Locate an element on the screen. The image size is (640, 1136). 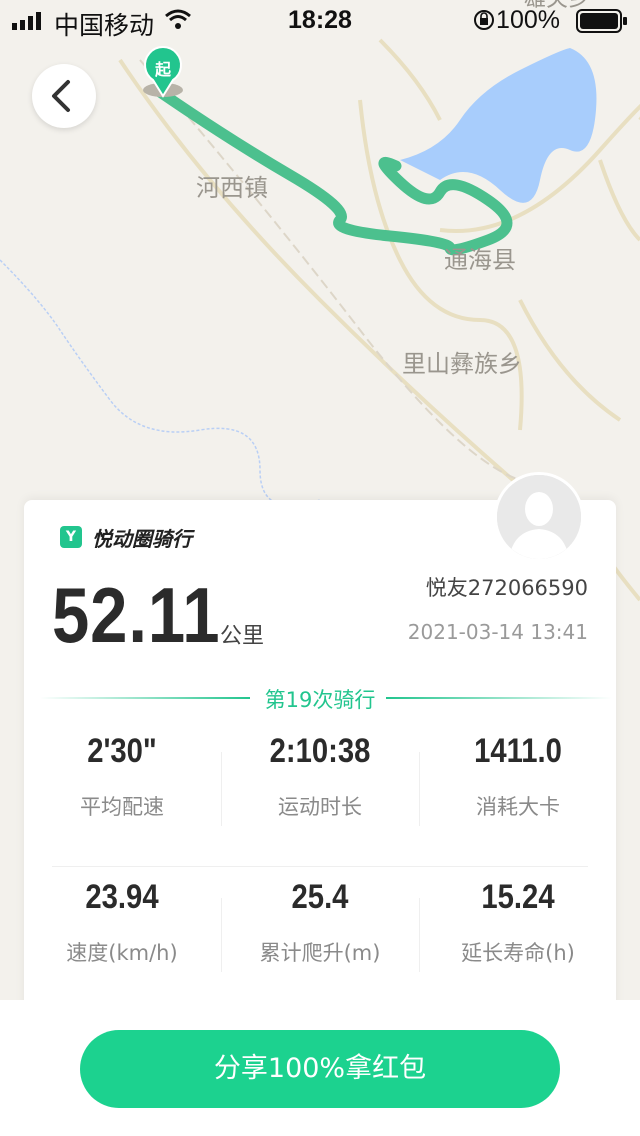
bottom-bar: 分享100%拿红包 is located at coordinates (320, 1068).